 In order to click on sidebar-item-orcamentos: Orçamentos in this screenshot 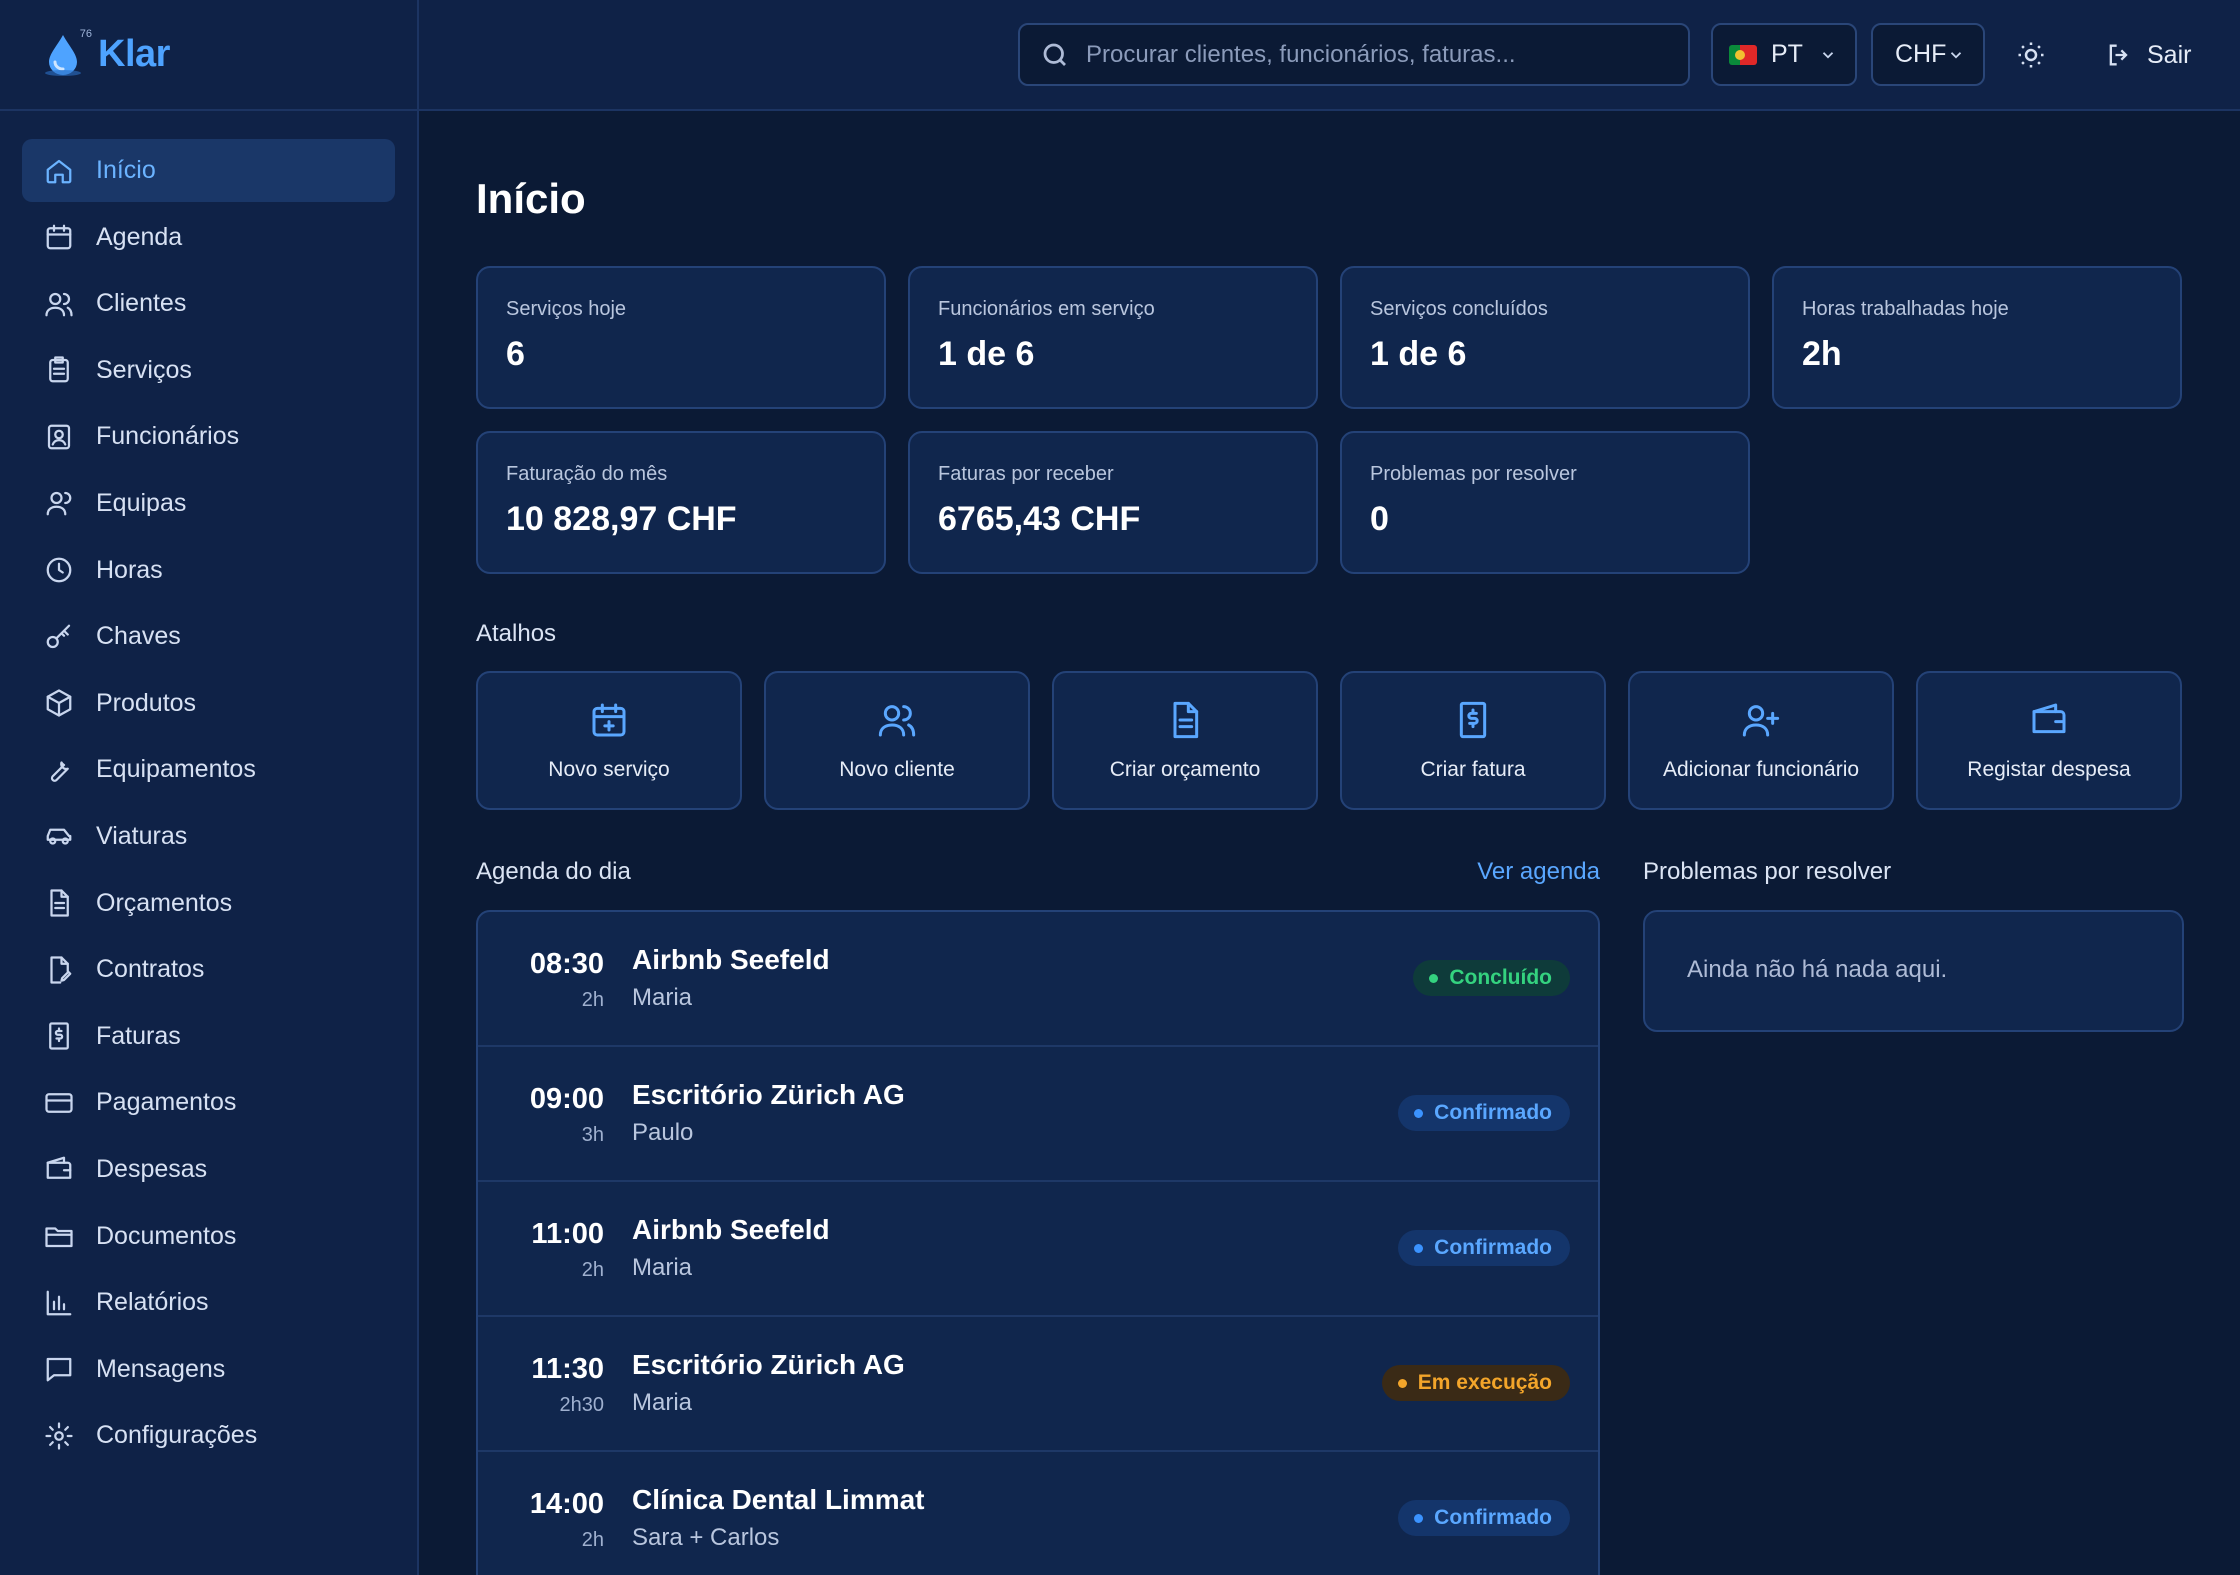, I will do `click(208, 903)`.